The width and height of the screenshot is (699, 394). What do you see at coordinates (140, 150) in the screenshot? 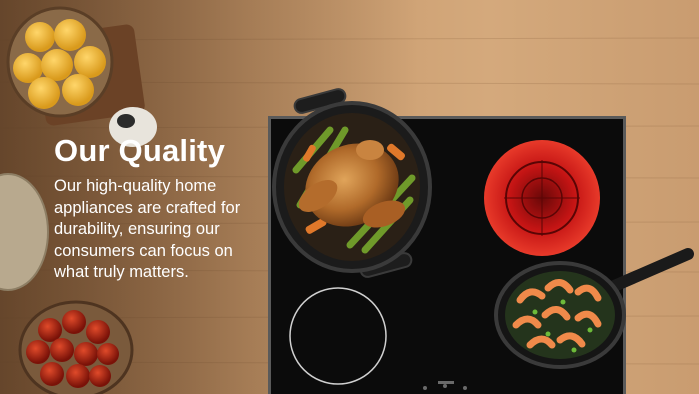
I see `hero-title: Our Quality` at bounding box center [140, 150].